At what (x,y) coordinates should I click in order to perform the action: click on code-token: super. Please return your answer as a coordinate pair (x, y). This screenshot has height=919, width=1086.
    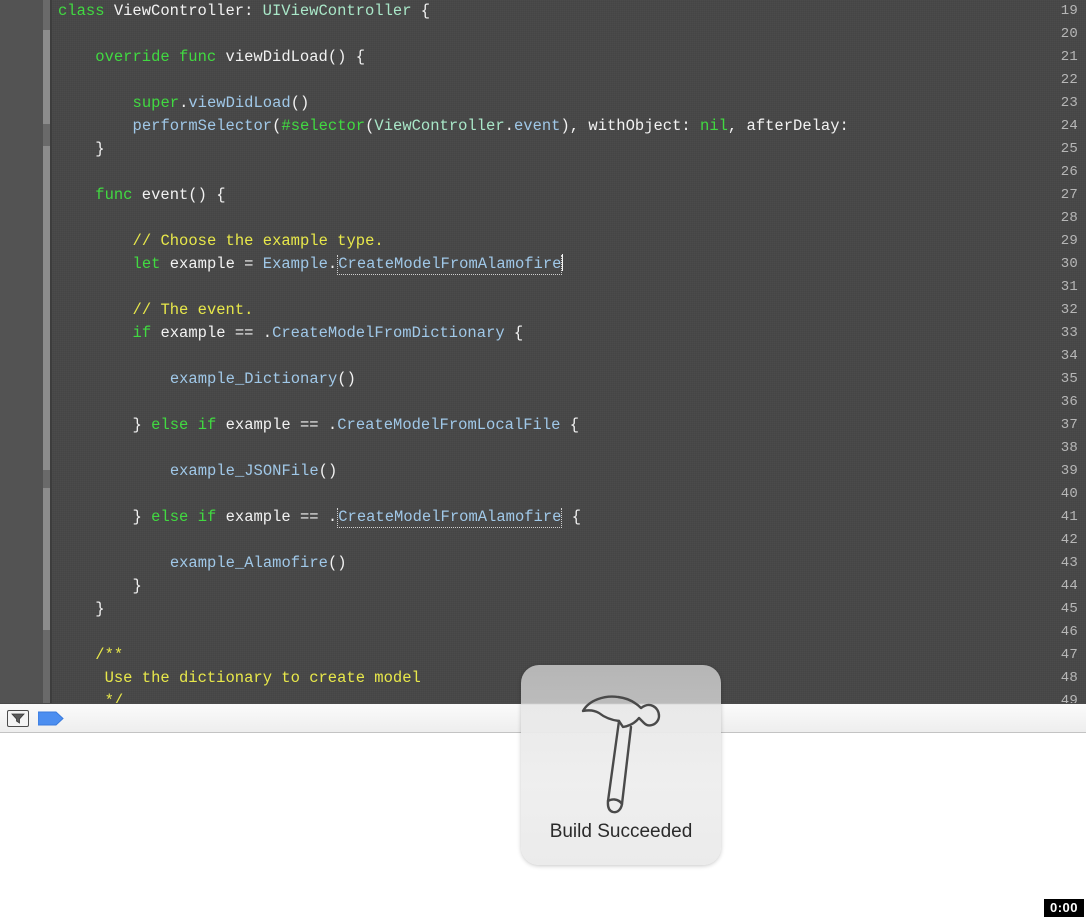
    Looking at the image, I should click on (156, 103).